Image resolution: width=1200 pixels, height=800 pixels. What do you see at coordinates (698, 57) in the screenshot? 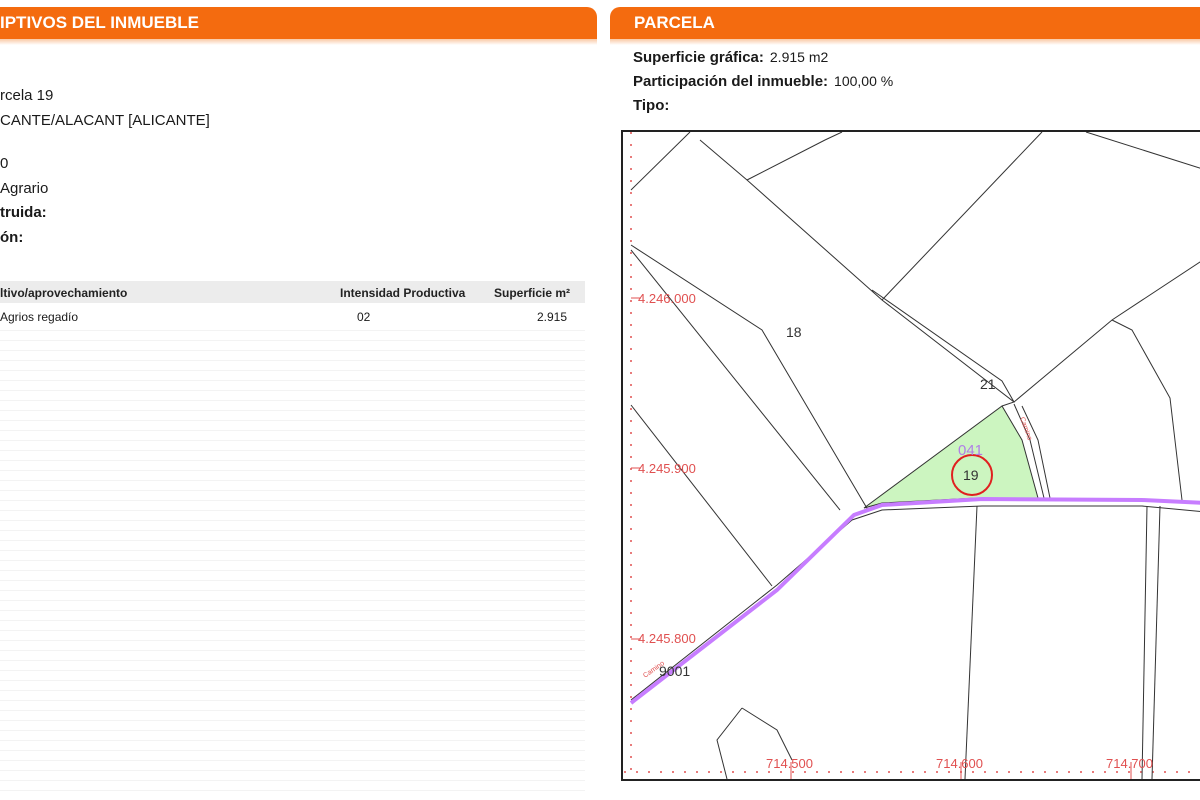
I see `surface-label: Superficie gráfica:` at bounding box center [698, 57].